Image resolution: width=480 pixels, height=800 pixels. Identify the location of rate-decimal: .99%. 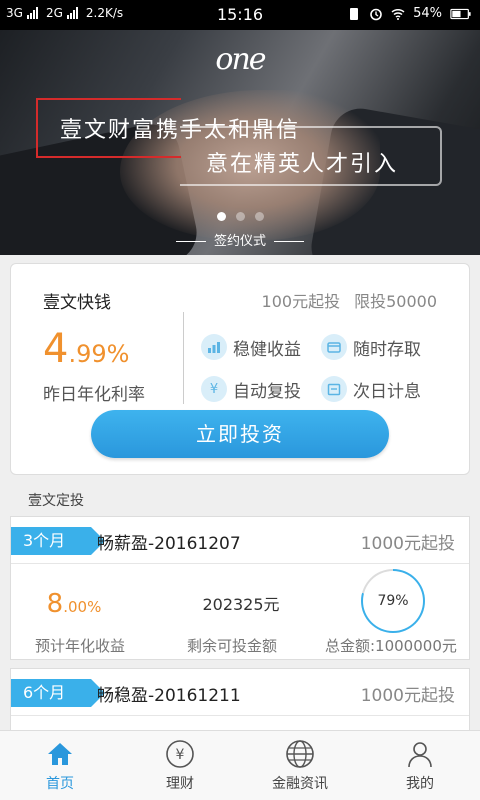
(99, 354).